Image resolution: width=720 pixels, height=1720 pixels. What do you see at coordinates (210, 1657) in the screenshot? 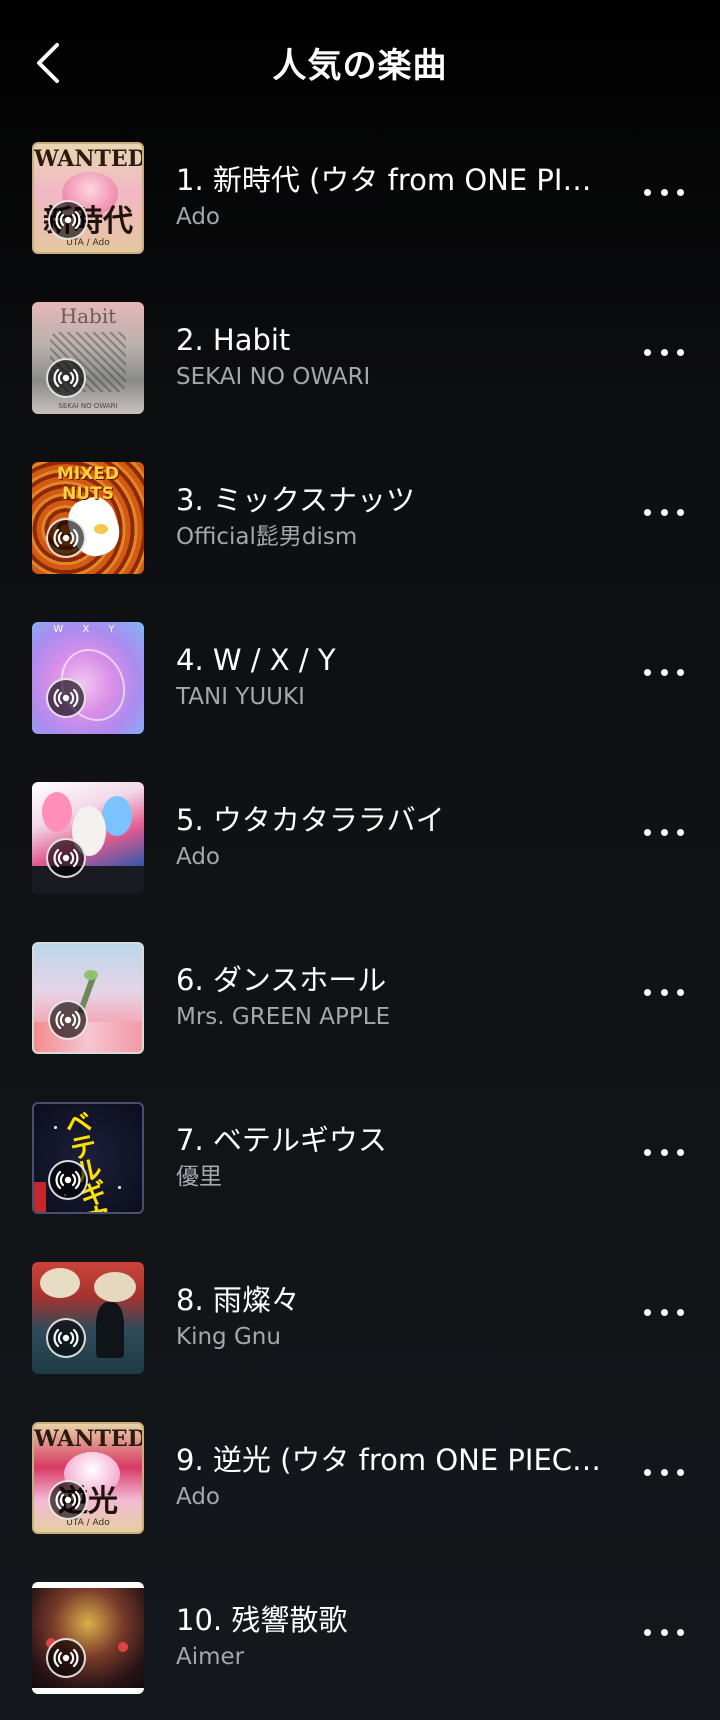
I see `track-artist: Aimer` at bounding box center [210, 1657].